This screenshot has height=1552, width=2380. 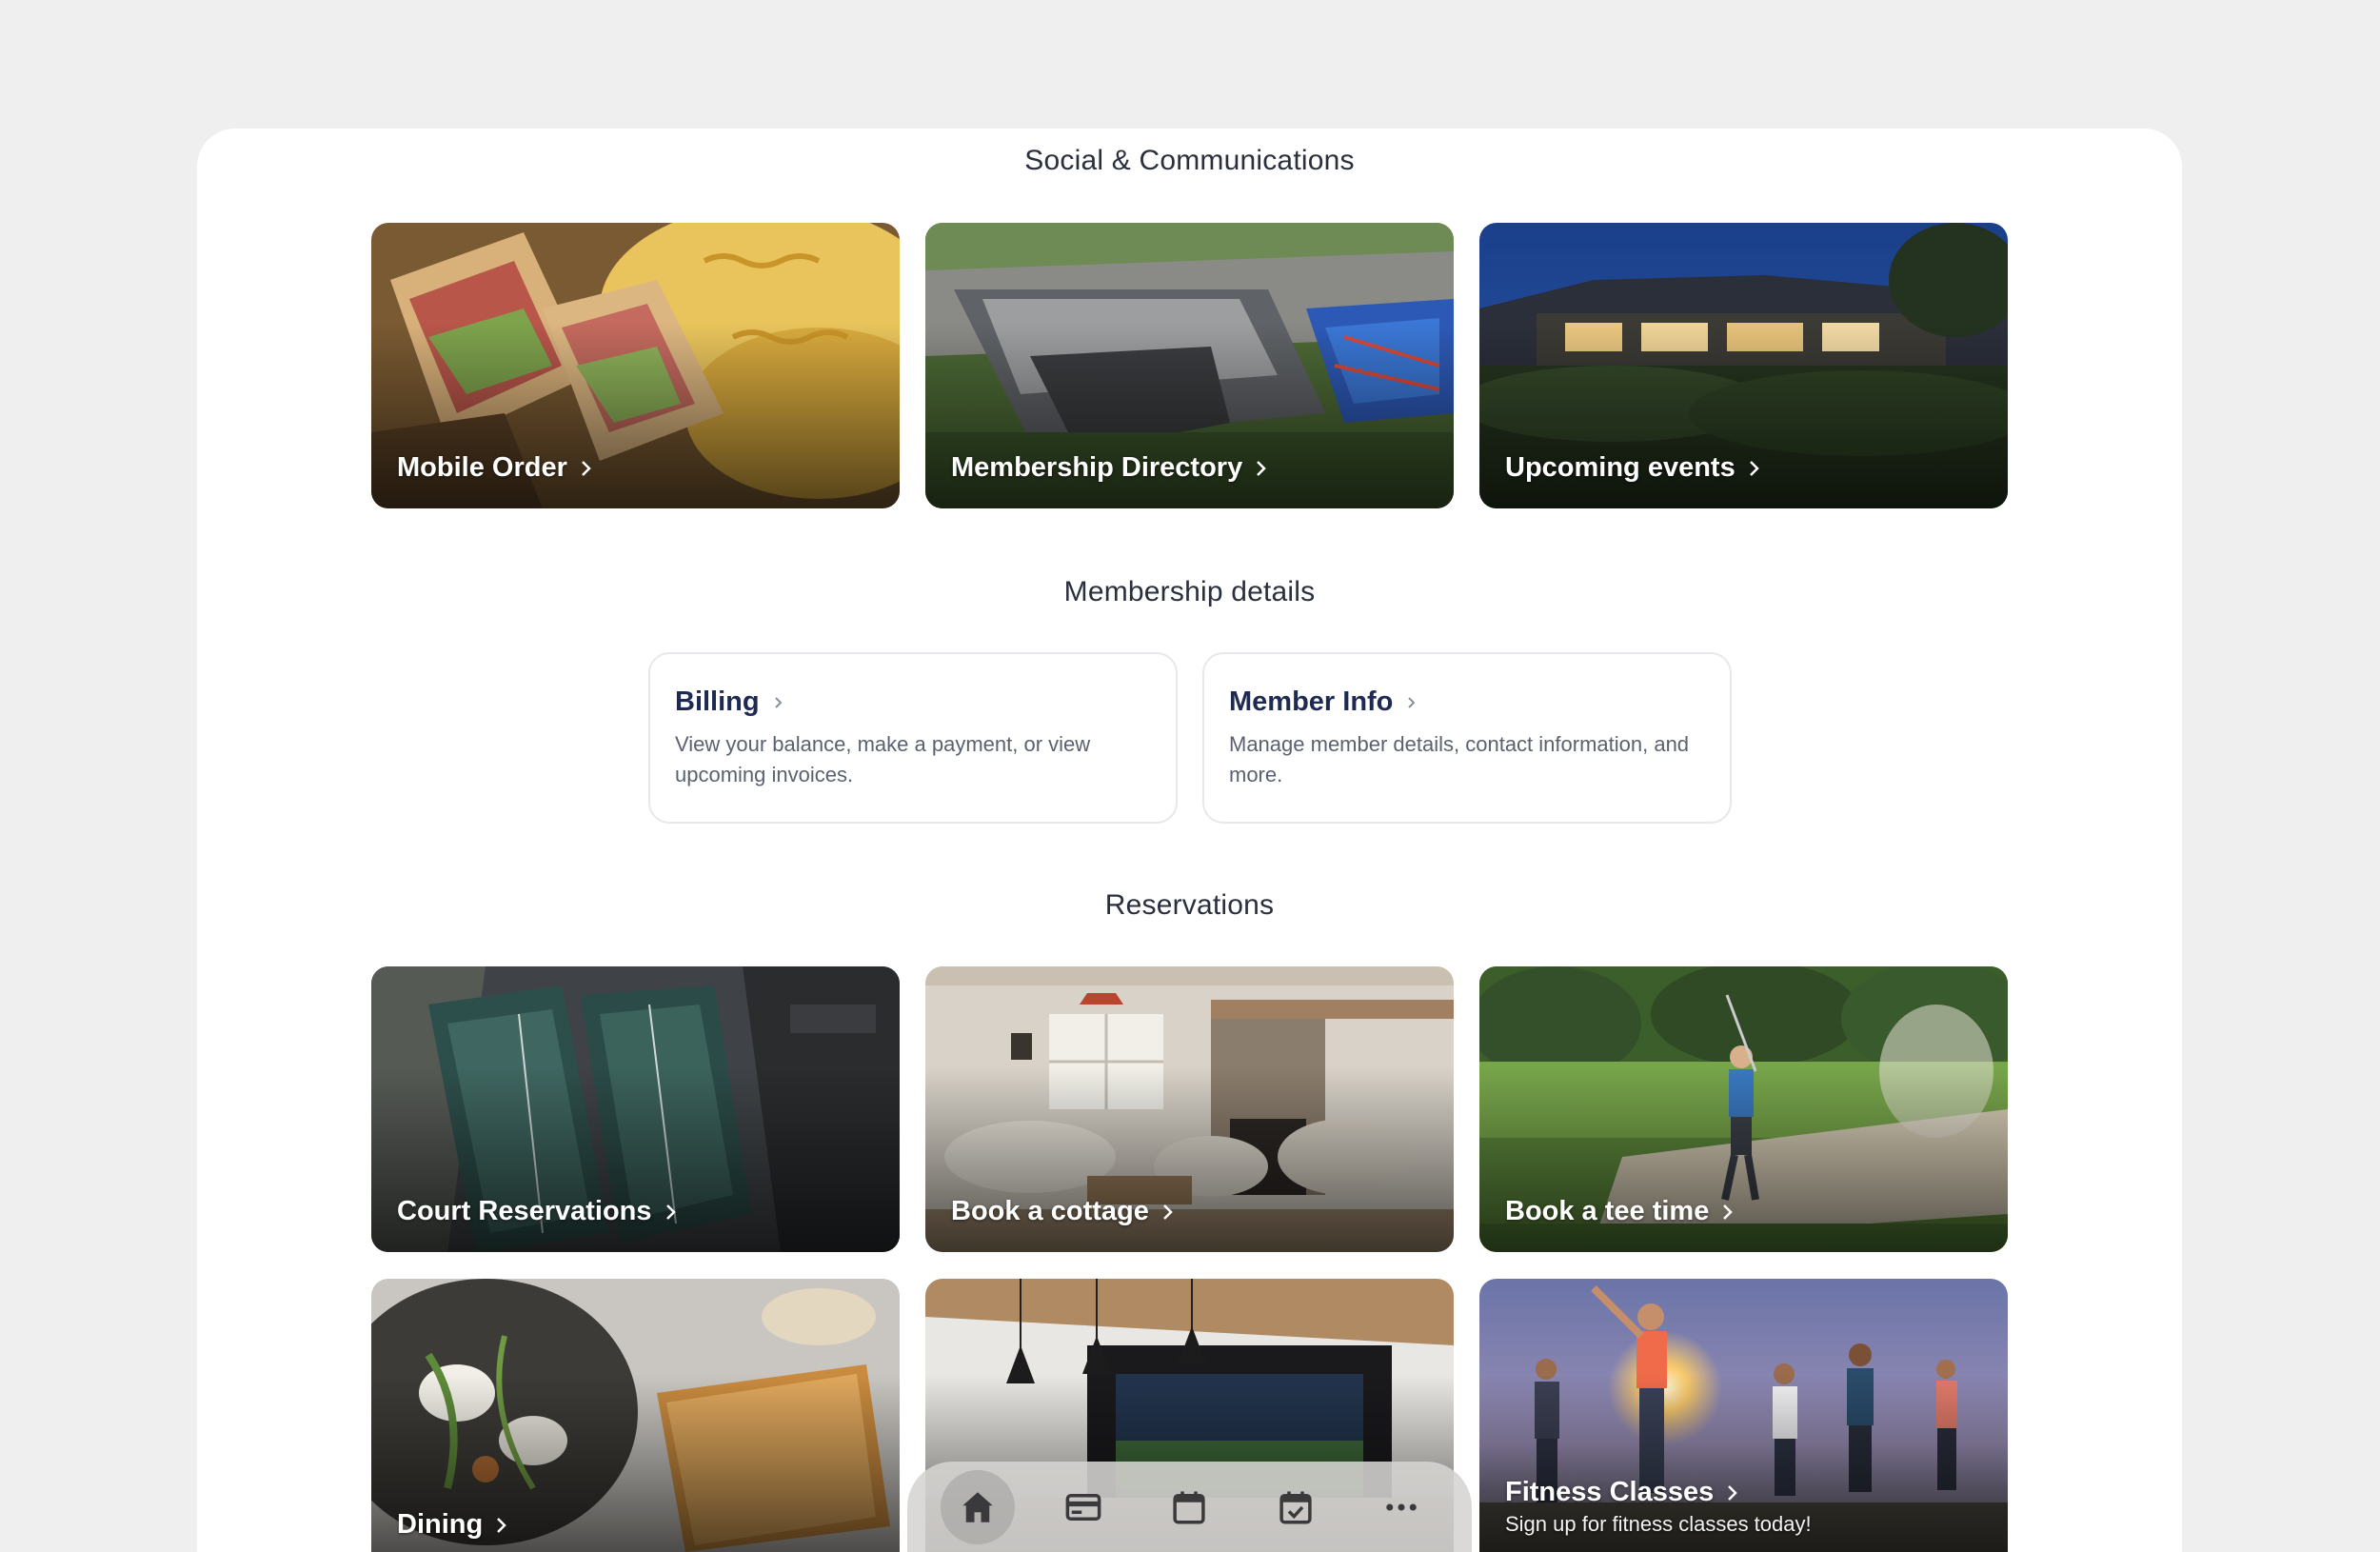 I want to click on more-icon, so click(x=1401, y=1507).